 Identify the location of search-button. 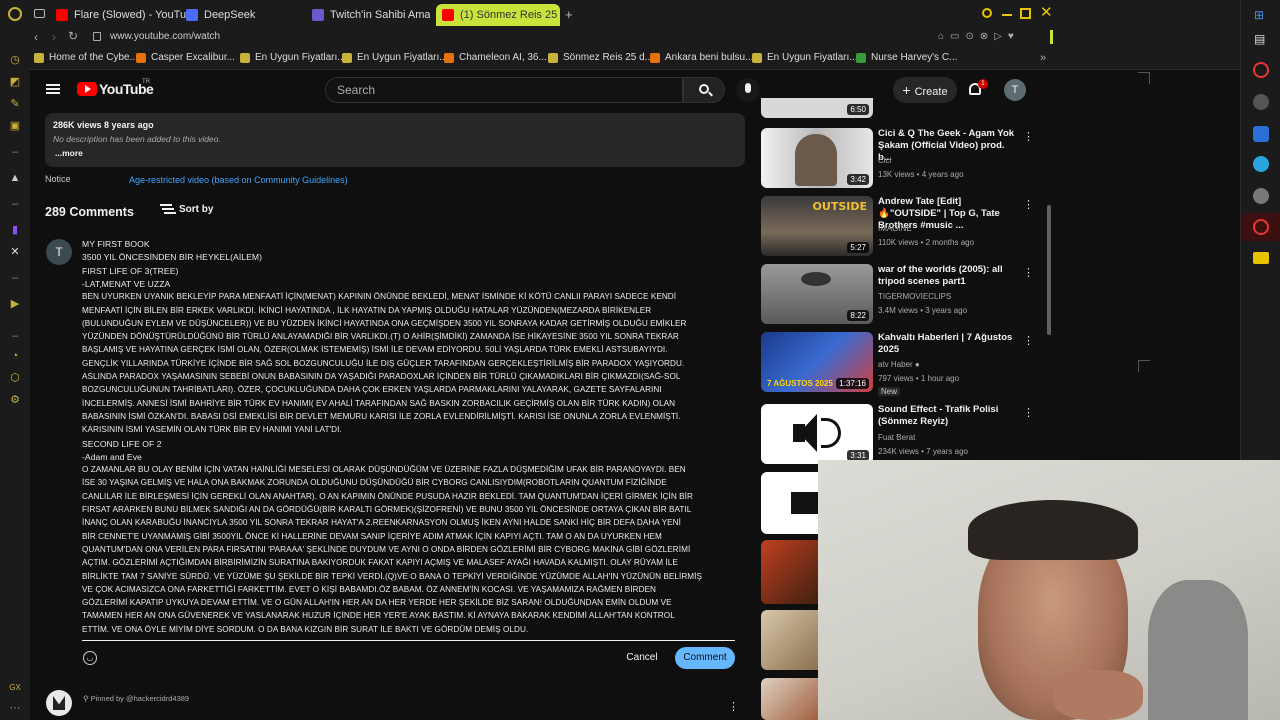
(704, 90).